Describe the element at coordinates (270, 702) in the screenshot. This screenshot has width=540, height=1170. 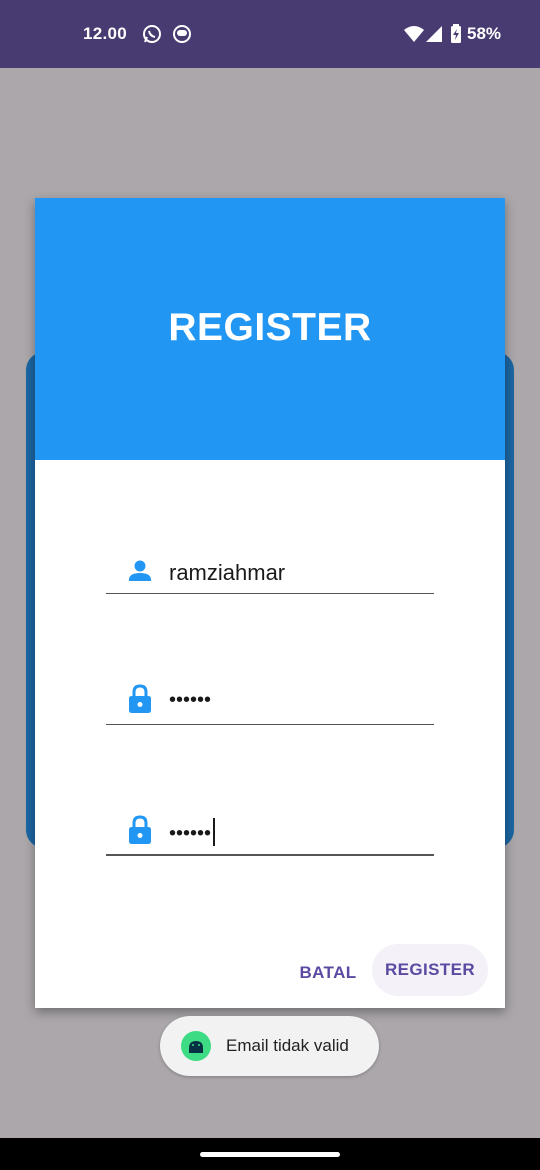
I see `password-field: ••••••` at that location.